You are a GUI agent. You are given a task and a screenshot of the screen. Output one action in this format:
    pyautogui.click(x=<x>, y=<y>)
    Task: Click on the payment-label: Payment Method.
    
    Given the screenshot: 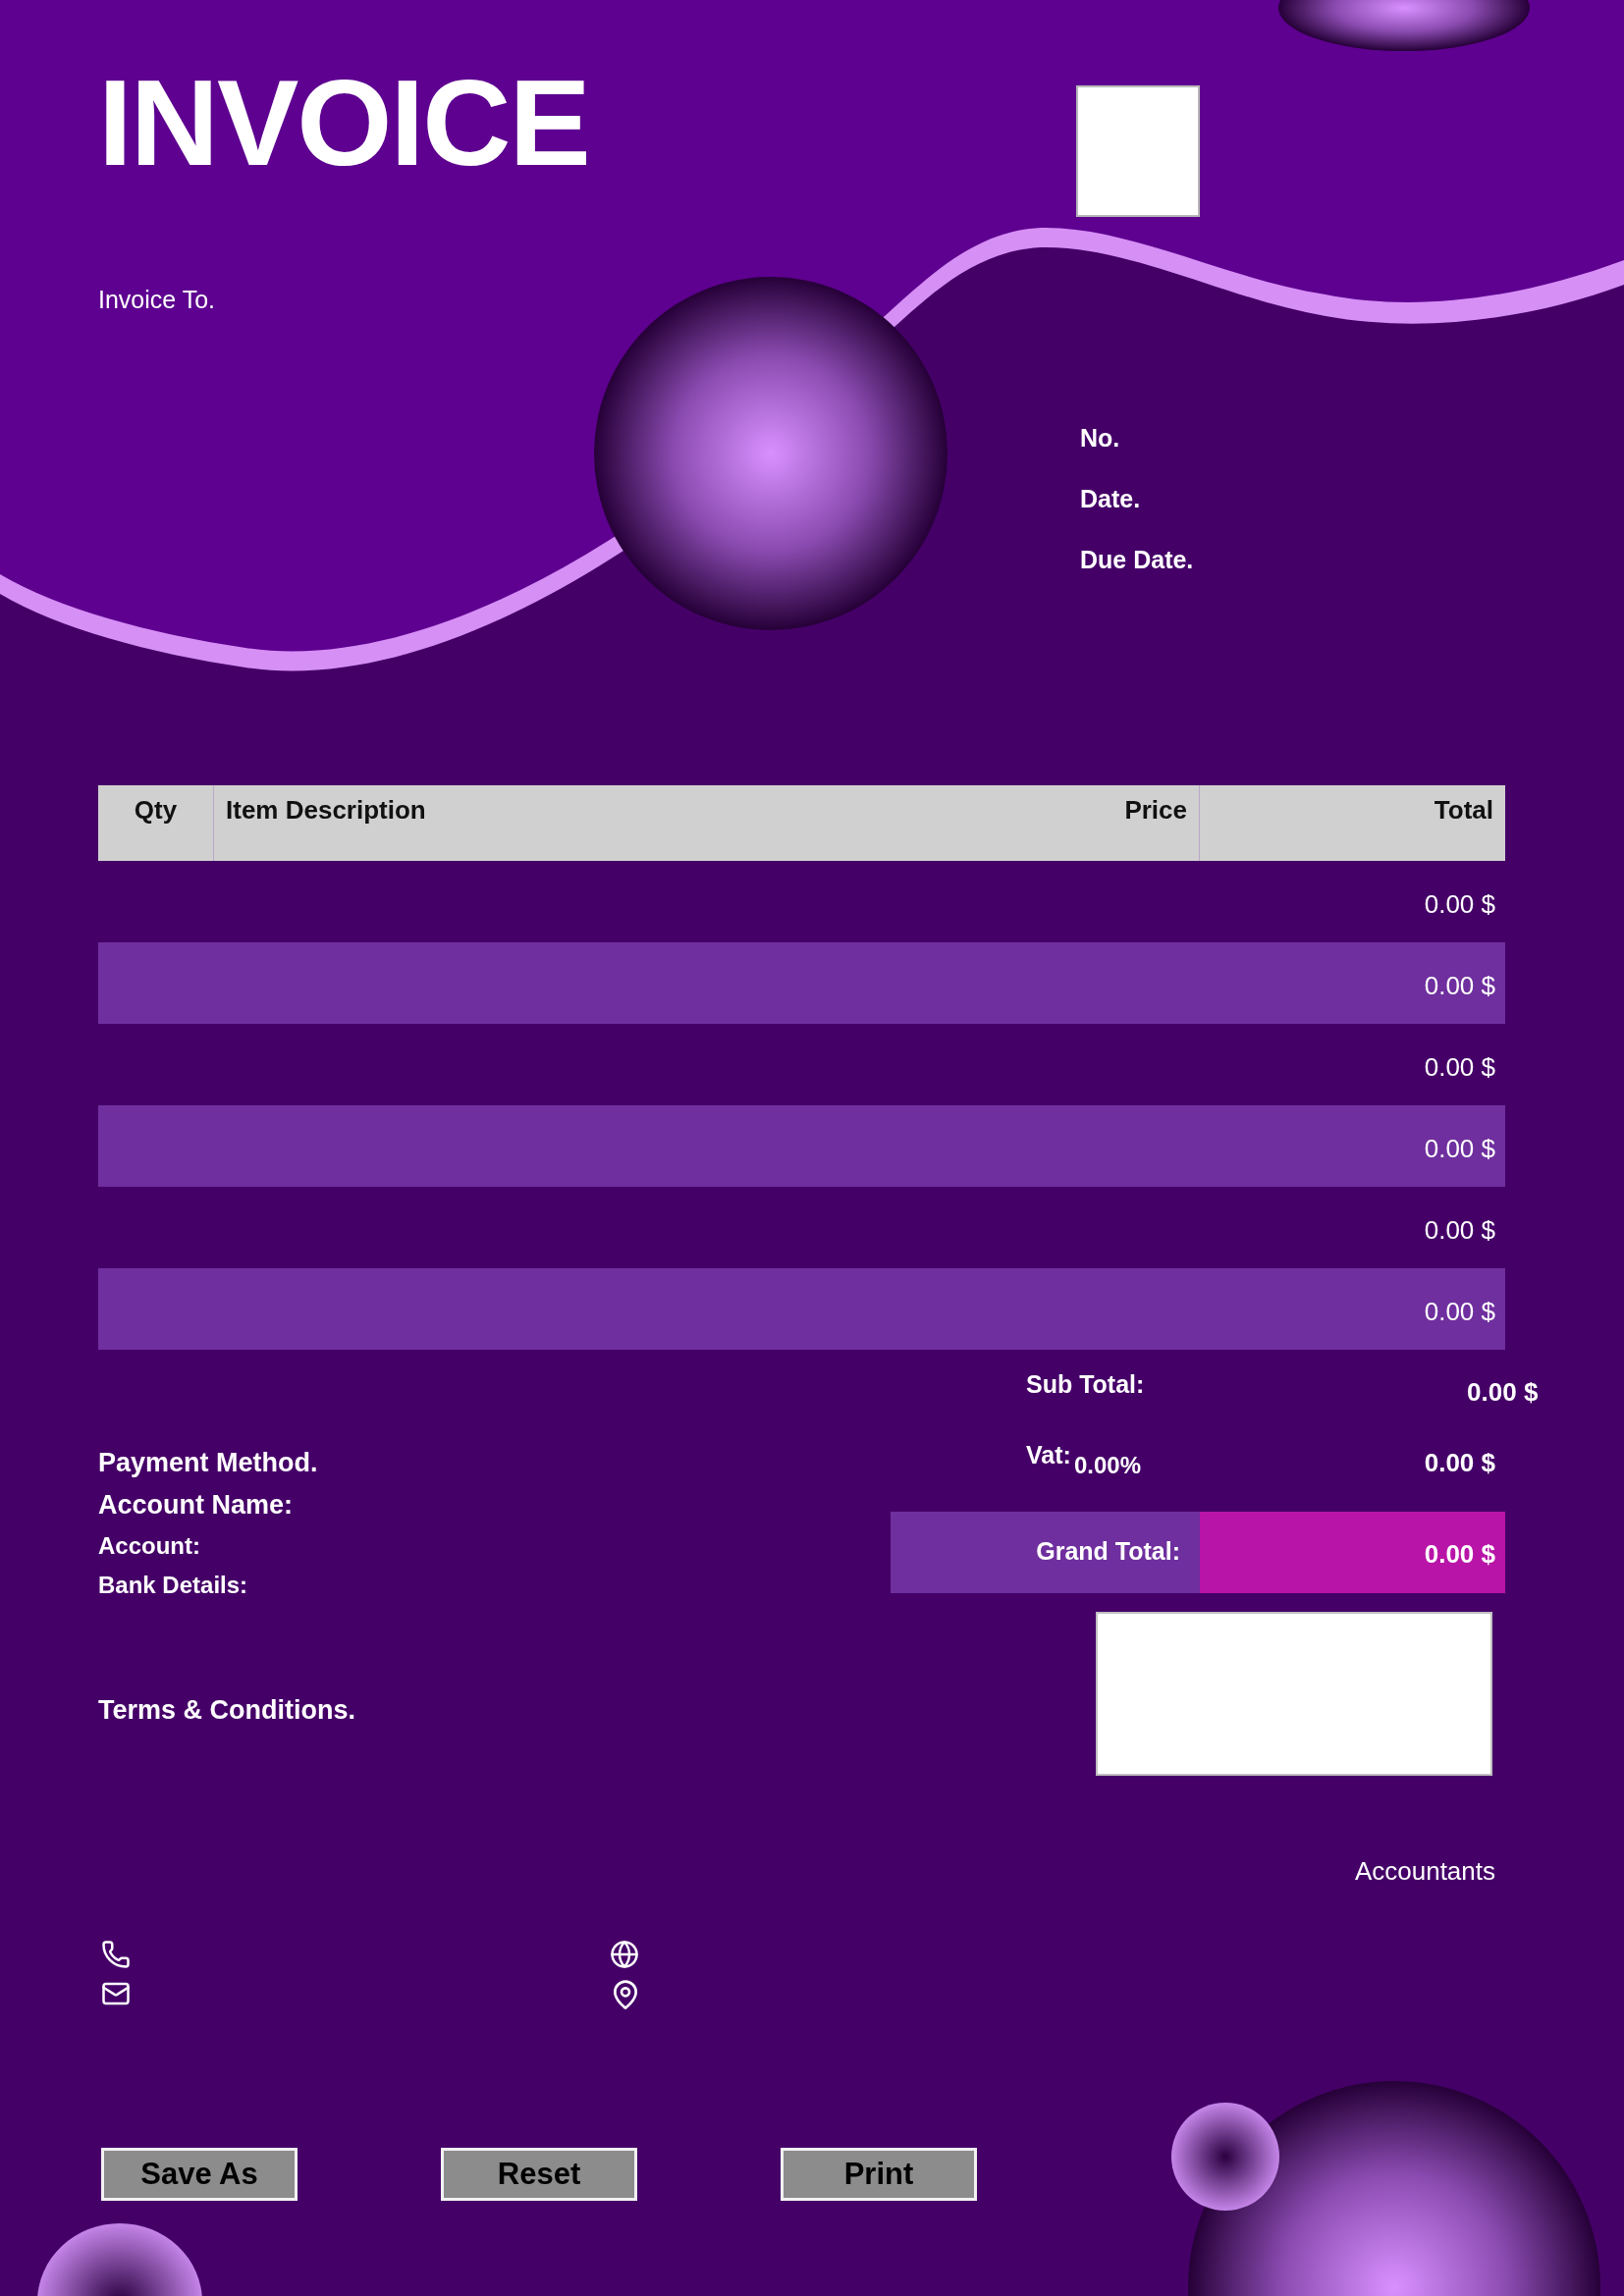 What is the action you would take?
    pyautogui.click(x=208, y=1463)
    